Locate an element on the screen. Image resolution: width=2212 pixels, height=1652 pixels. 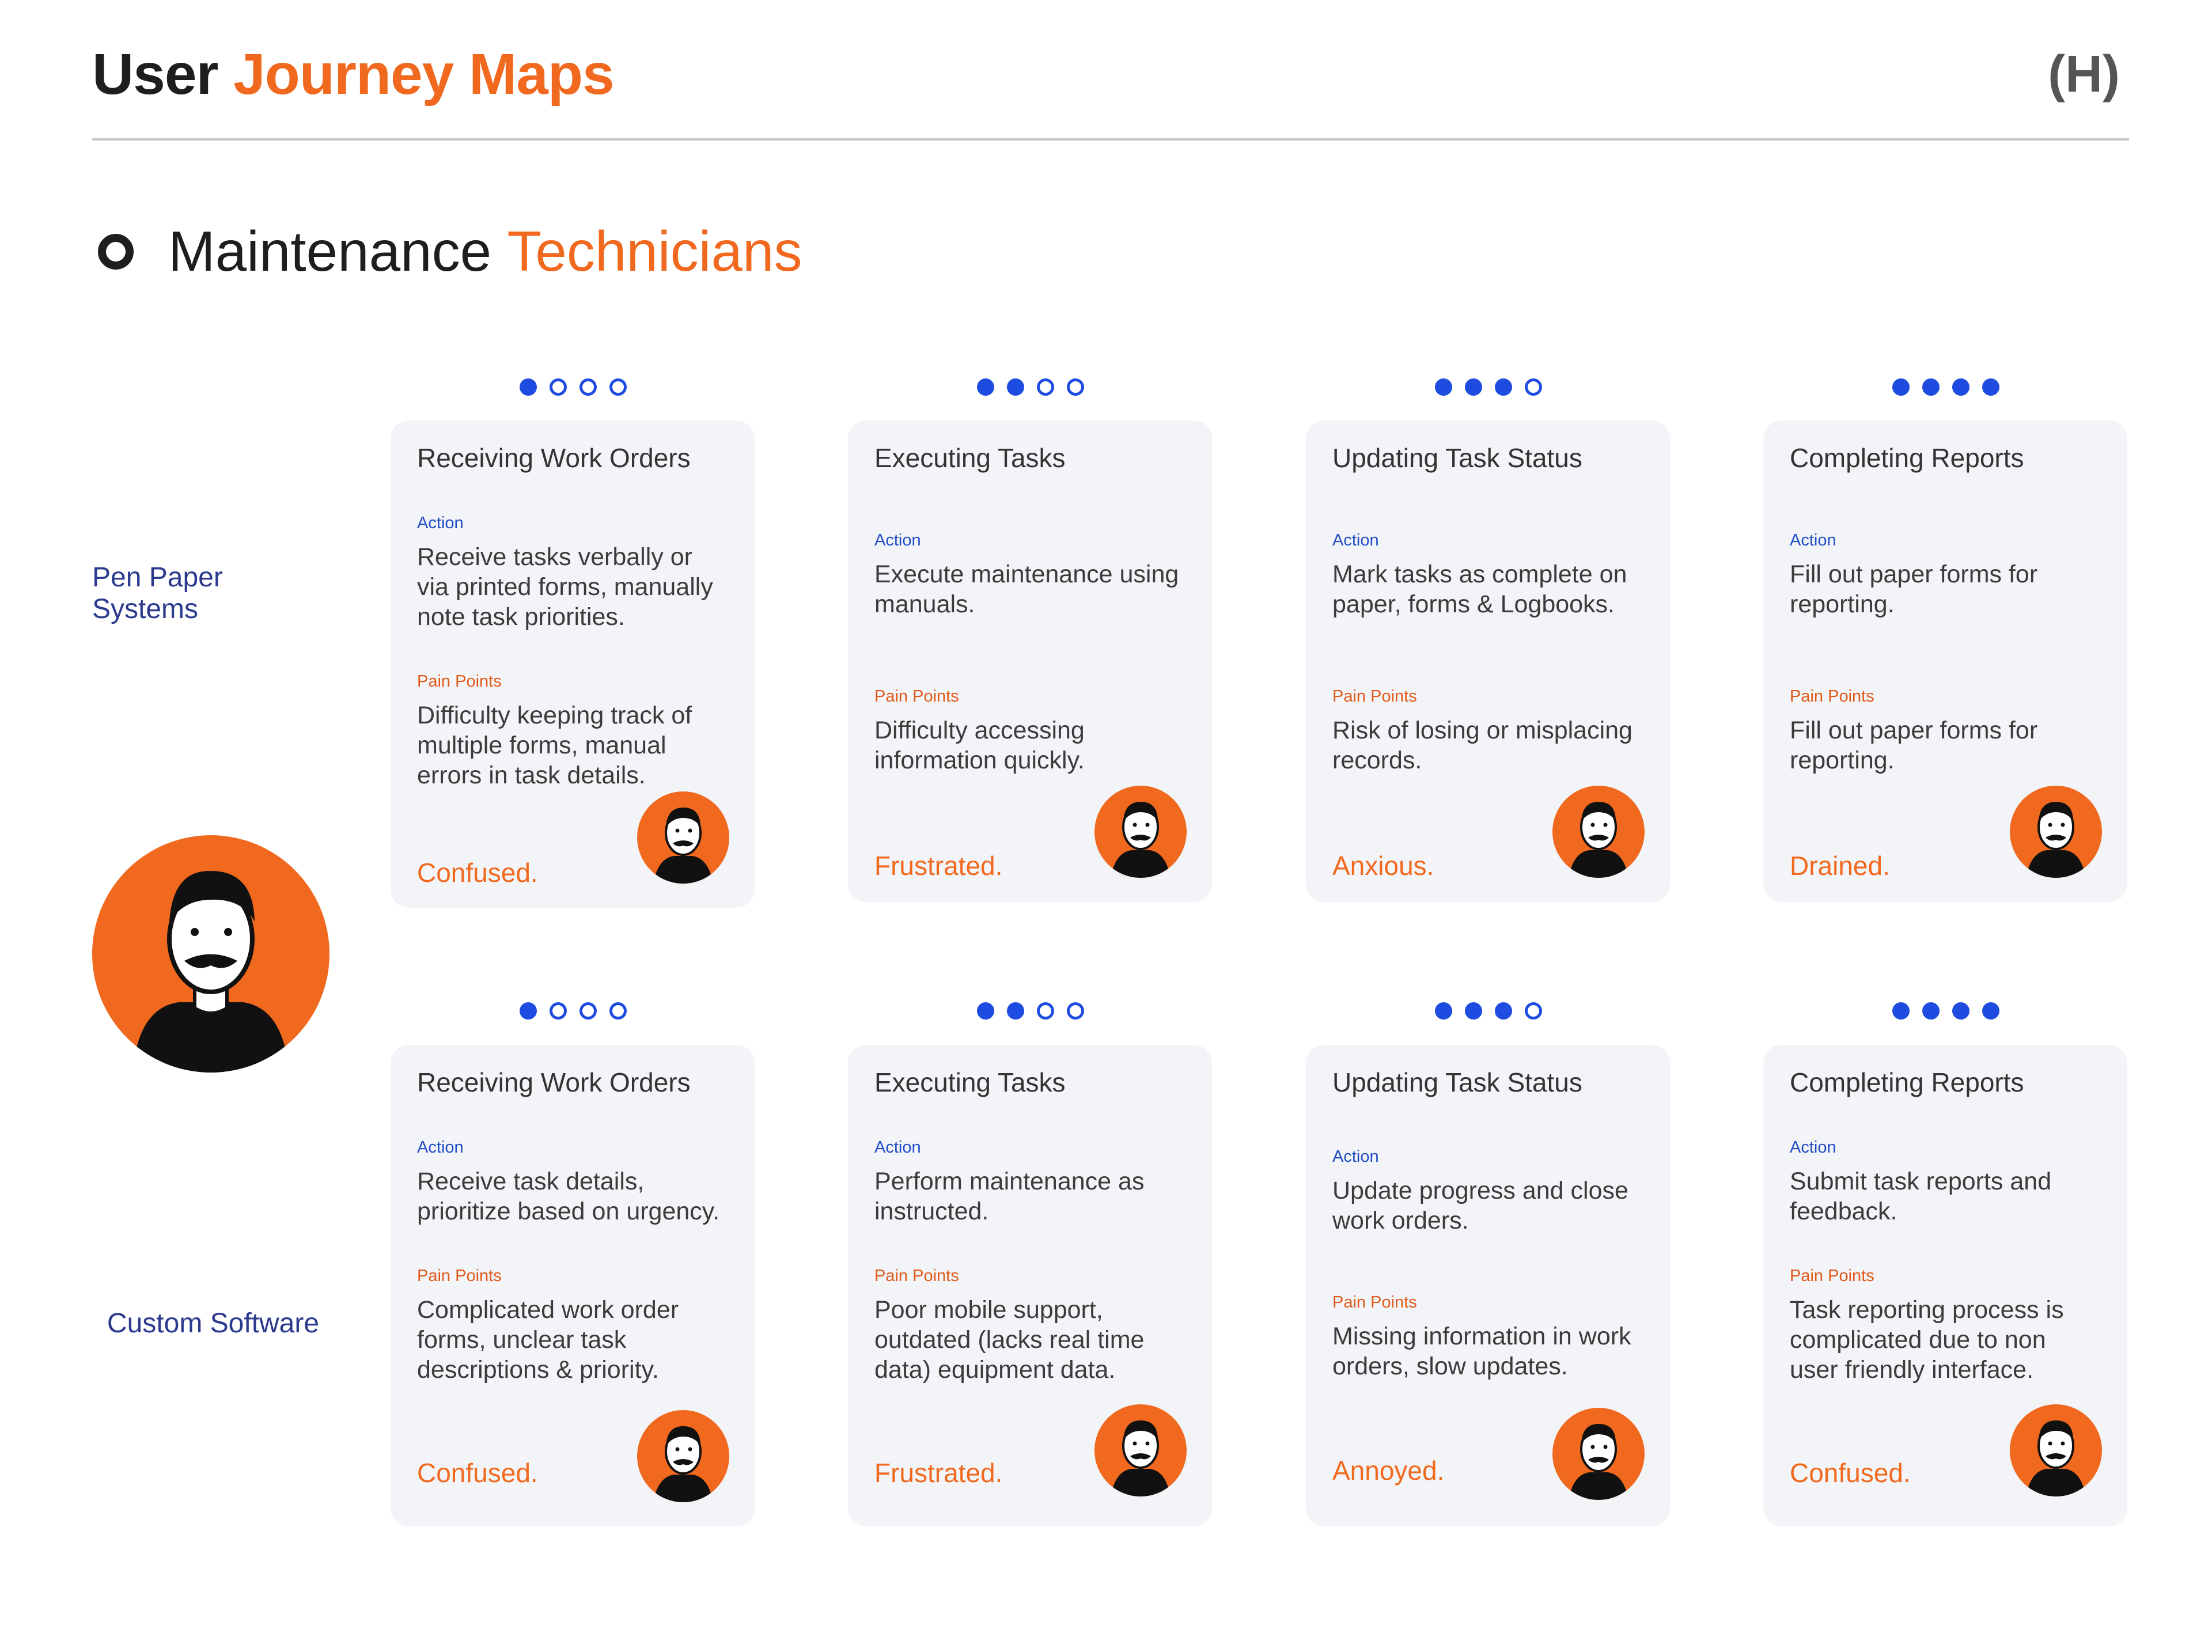
section-heading: Maintenance Technicians is located at coordinates (450, 251).